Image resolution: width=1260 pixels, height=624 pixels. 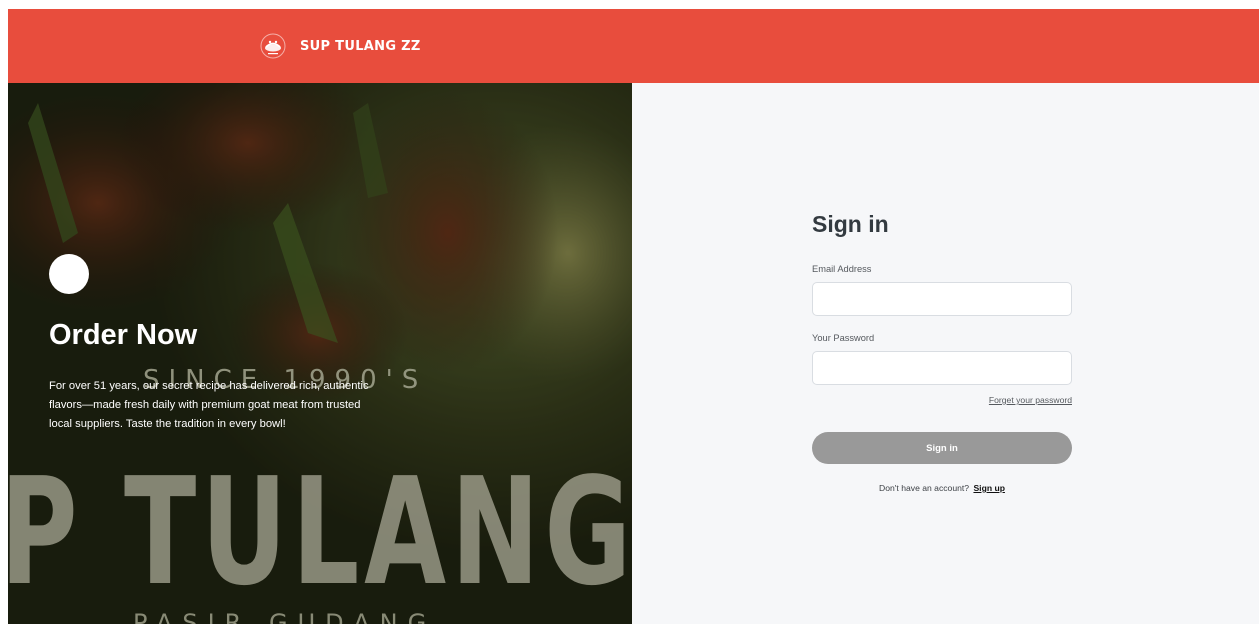 What do you see at coordinates (942, 368) in the screenshot?
I see `password-field` at bounding box center [942, 368].